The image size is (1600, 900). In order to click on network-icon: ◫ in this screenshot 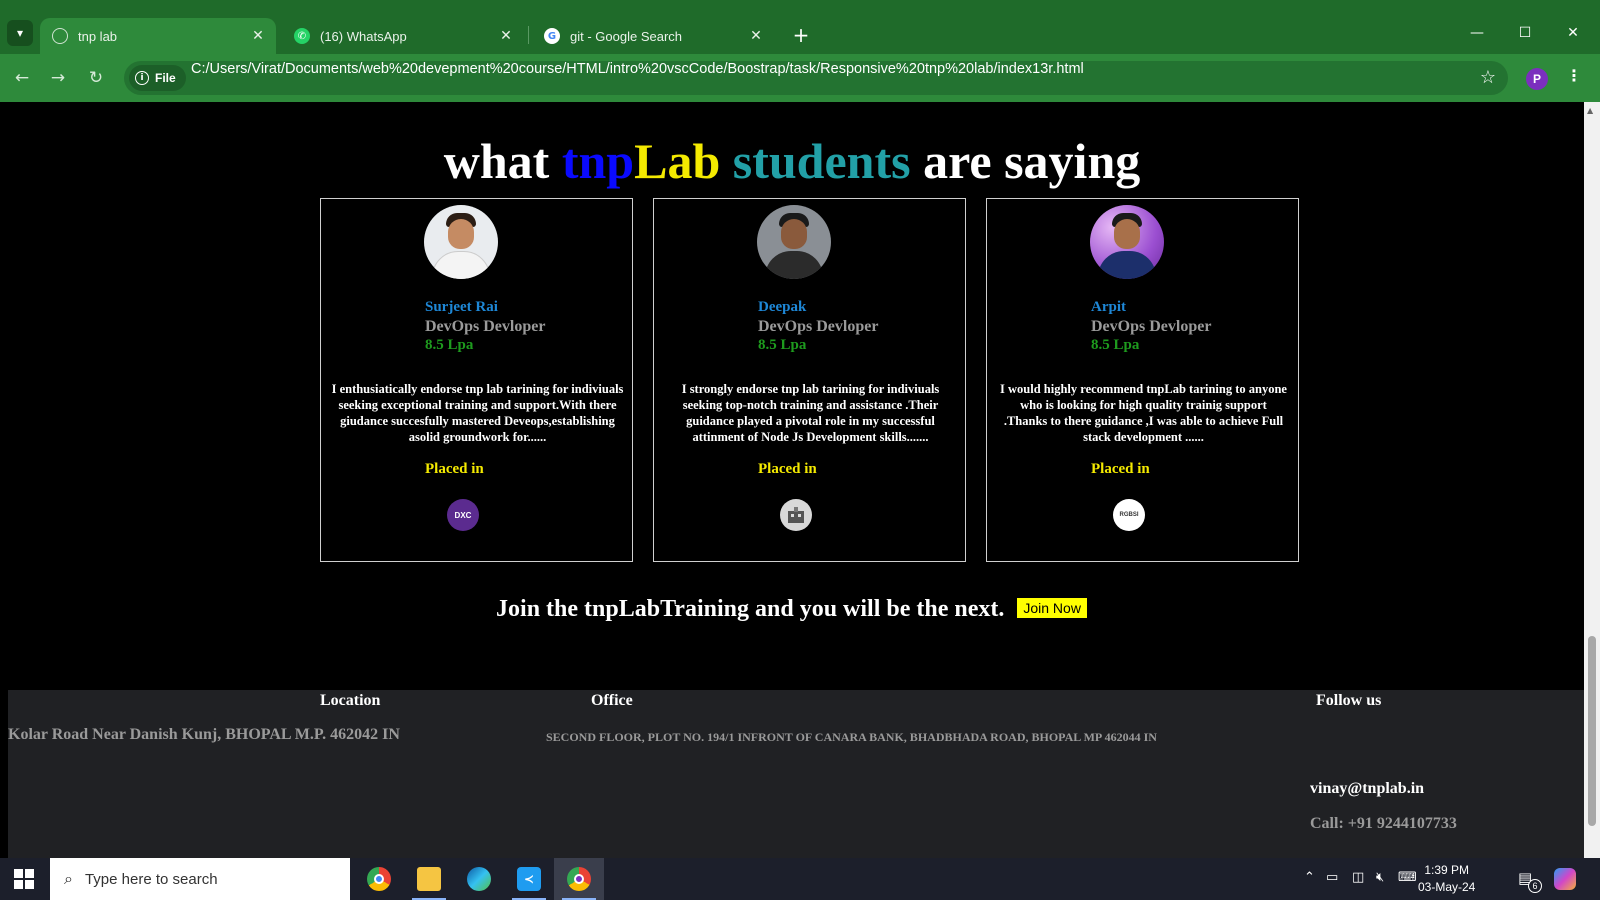, I will do `click(1358, 877)`.